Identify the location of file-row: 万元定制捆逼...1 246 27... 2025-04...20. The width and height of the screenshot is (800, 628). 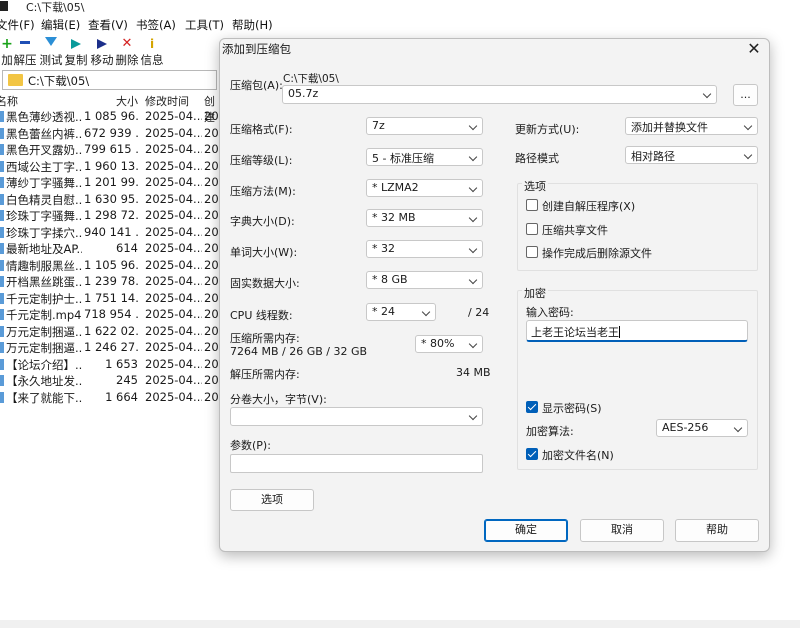
(109, 347).